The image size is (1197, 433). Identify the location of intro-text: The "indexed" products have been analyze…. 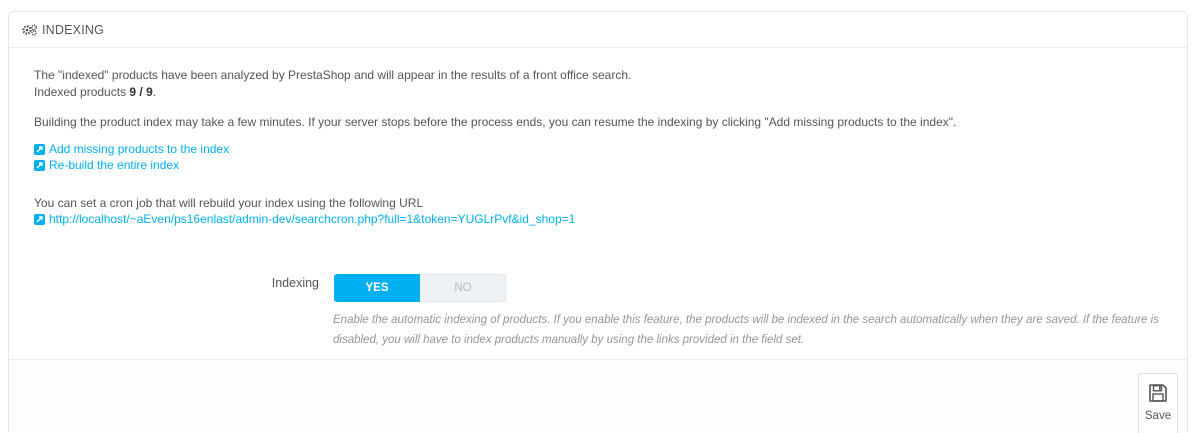
(333, 75).